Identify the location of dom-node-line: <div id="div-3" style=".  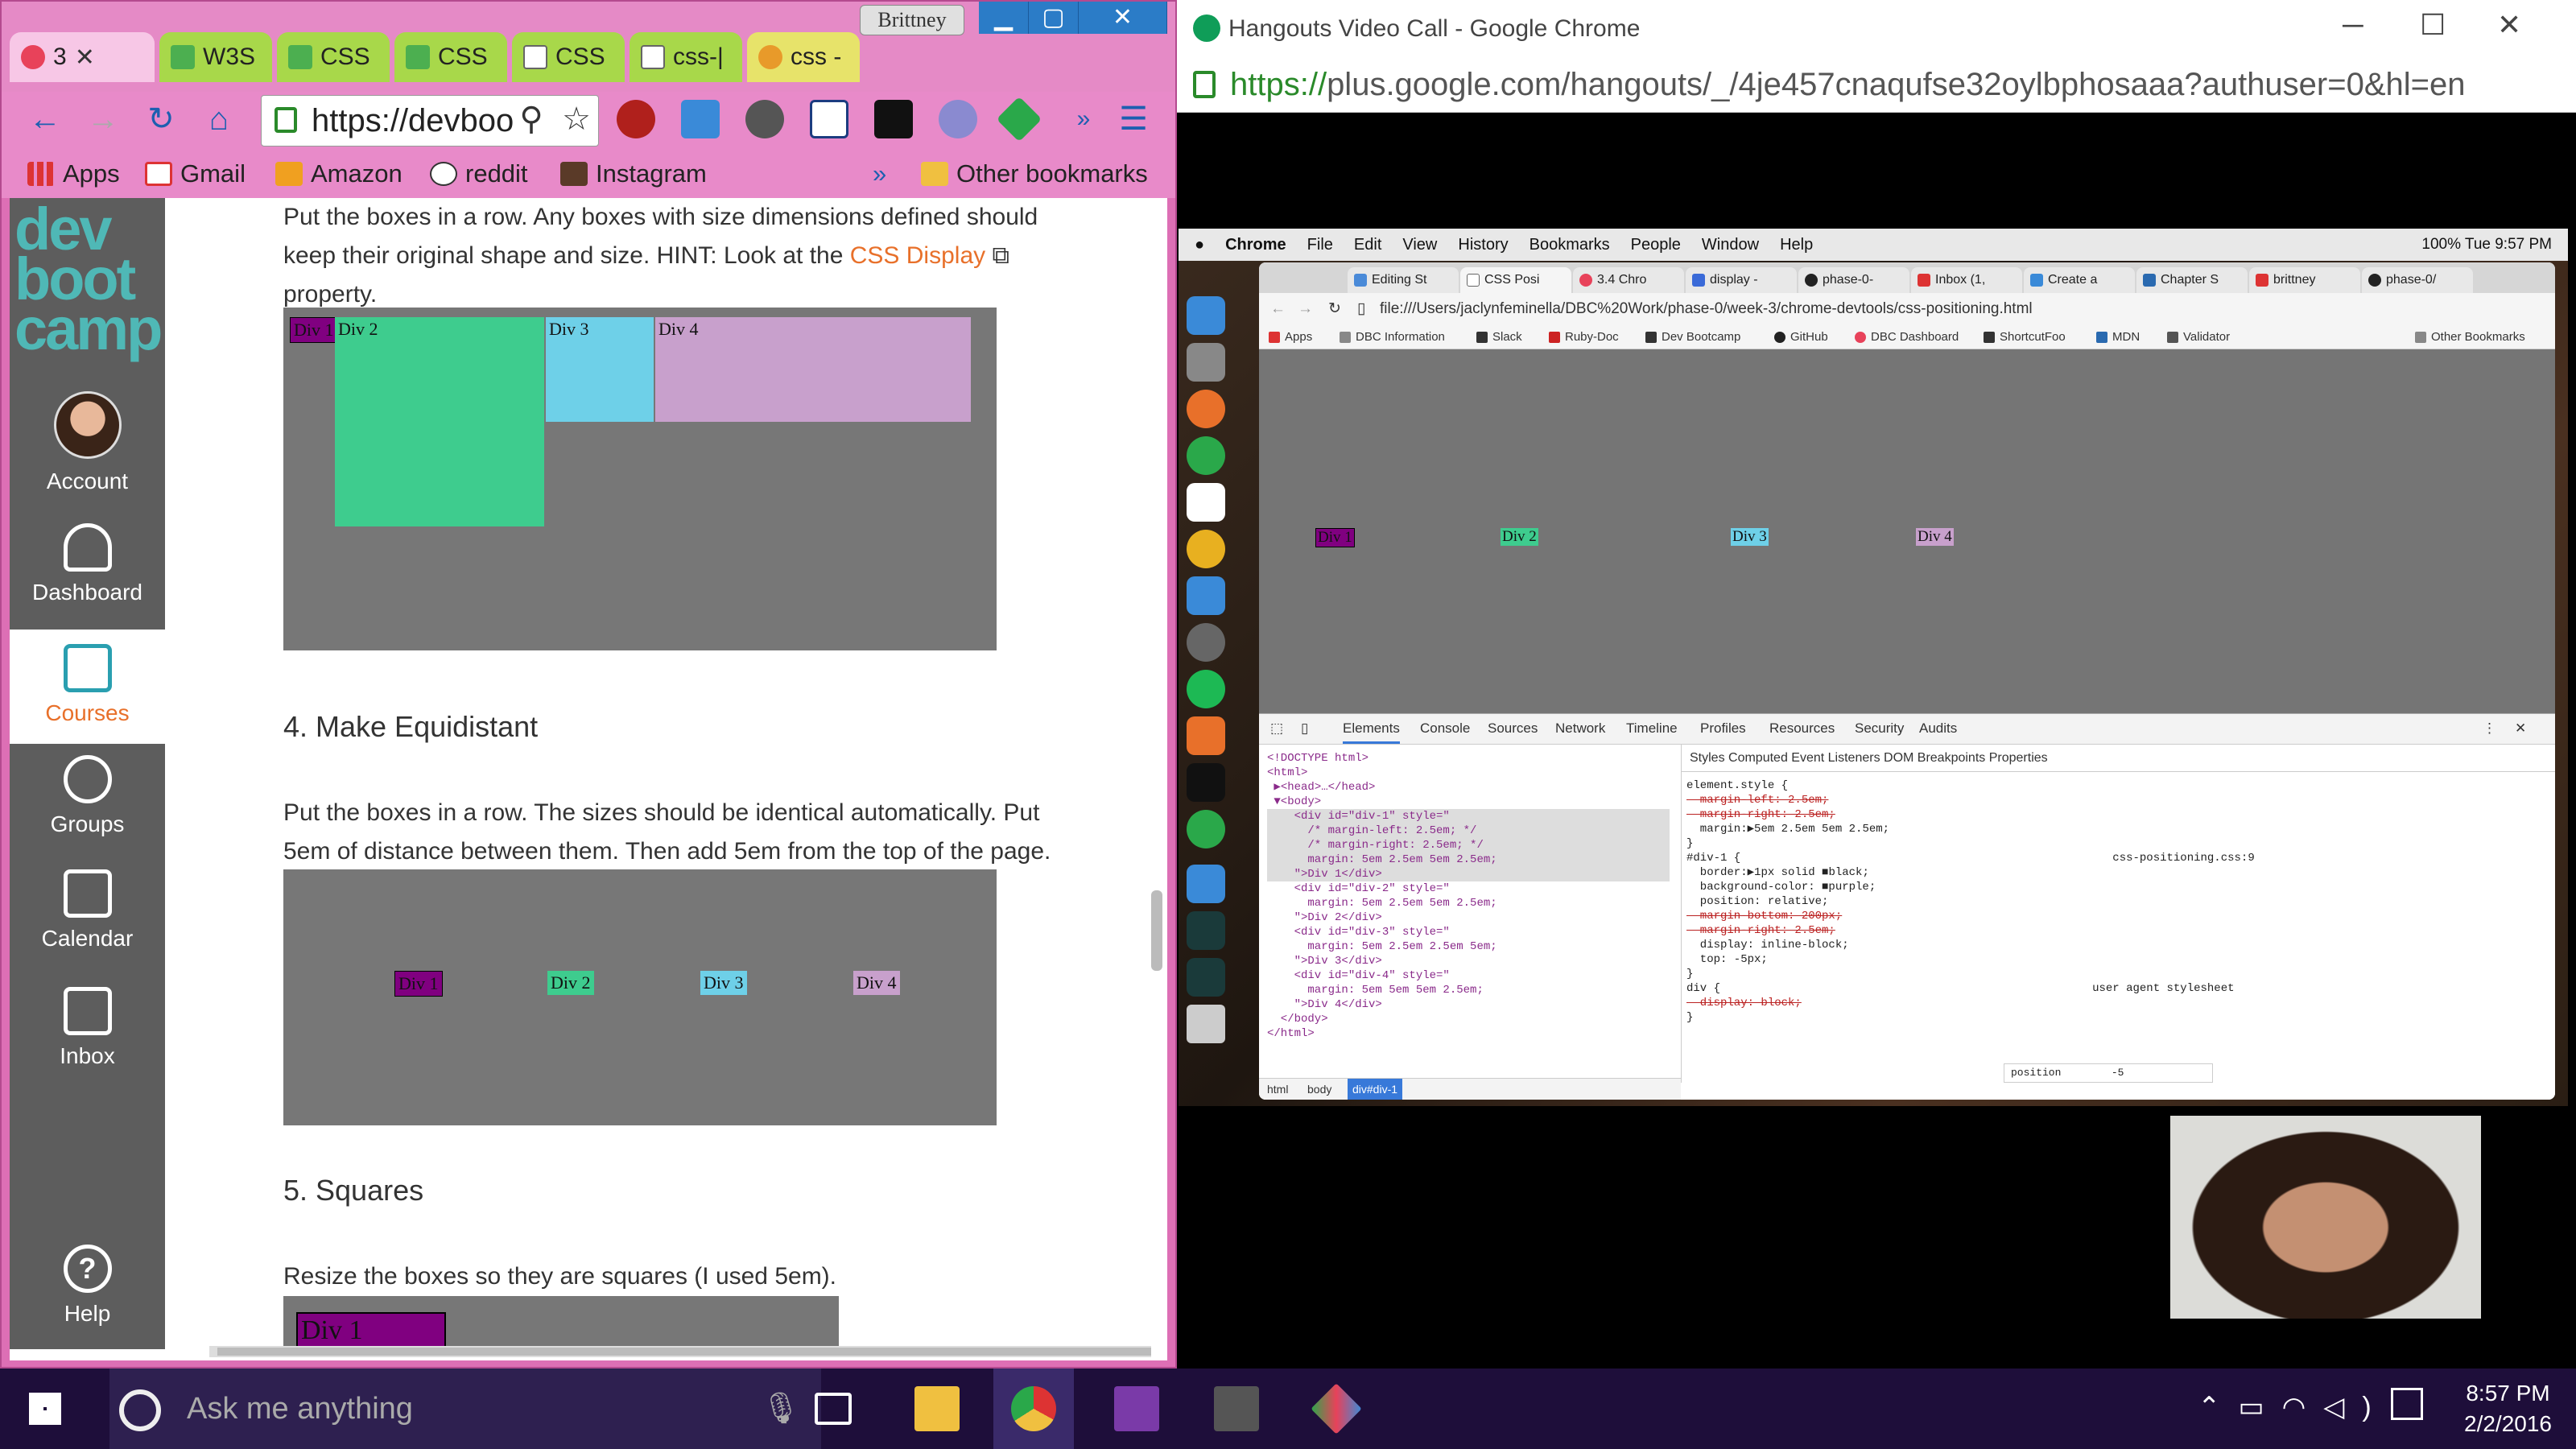
(1468, 932).